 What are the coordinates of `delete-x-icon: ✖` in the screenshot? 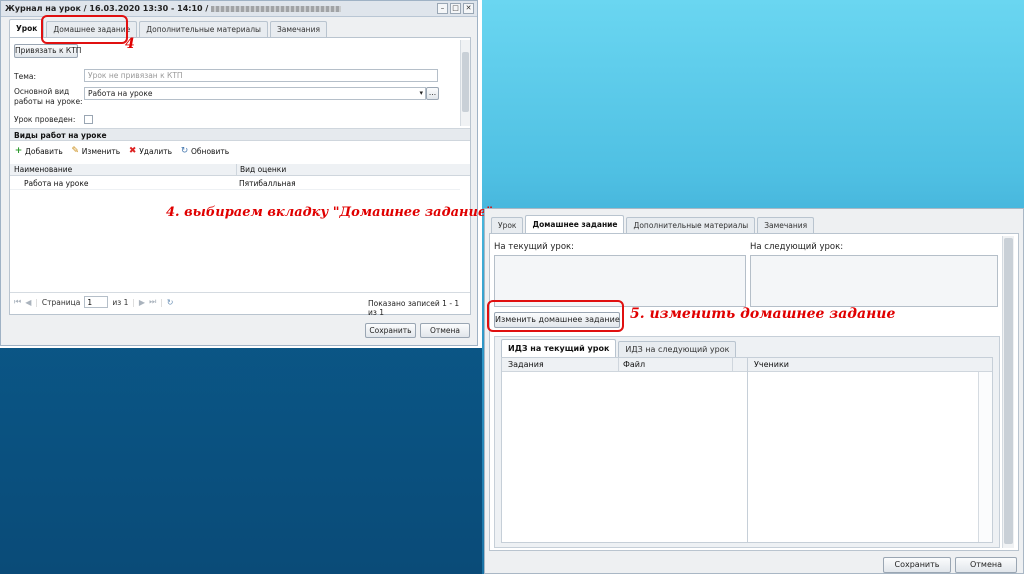 It's located at (132, 151).